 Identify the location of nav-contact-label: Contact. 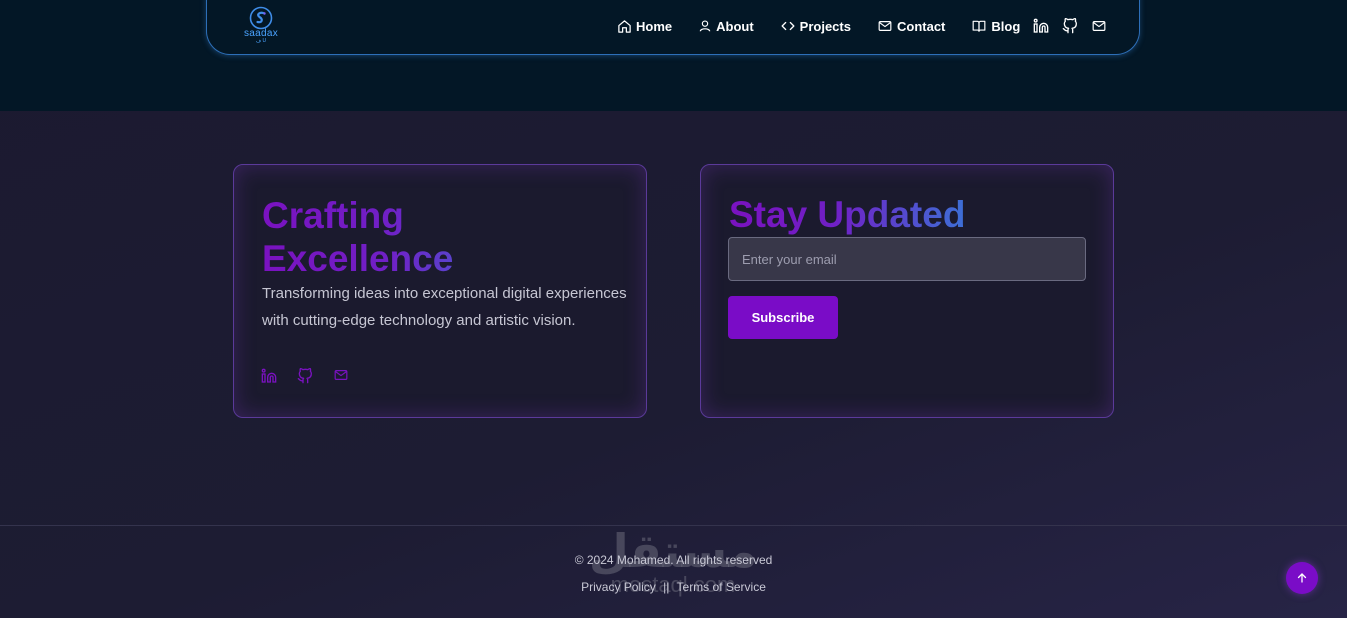
(921, 26).